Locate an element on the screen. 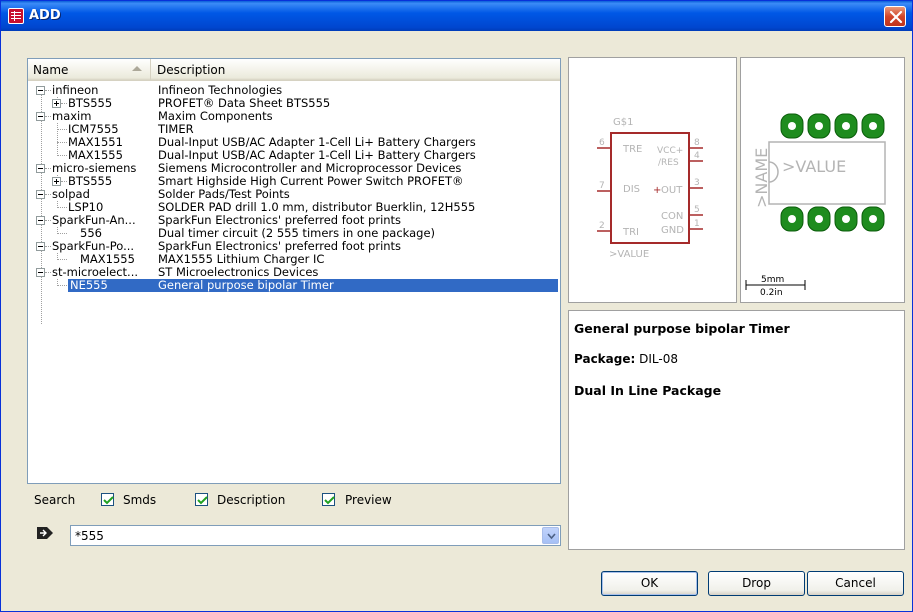  svg-text: /RES is located at coordinates (668, 163).